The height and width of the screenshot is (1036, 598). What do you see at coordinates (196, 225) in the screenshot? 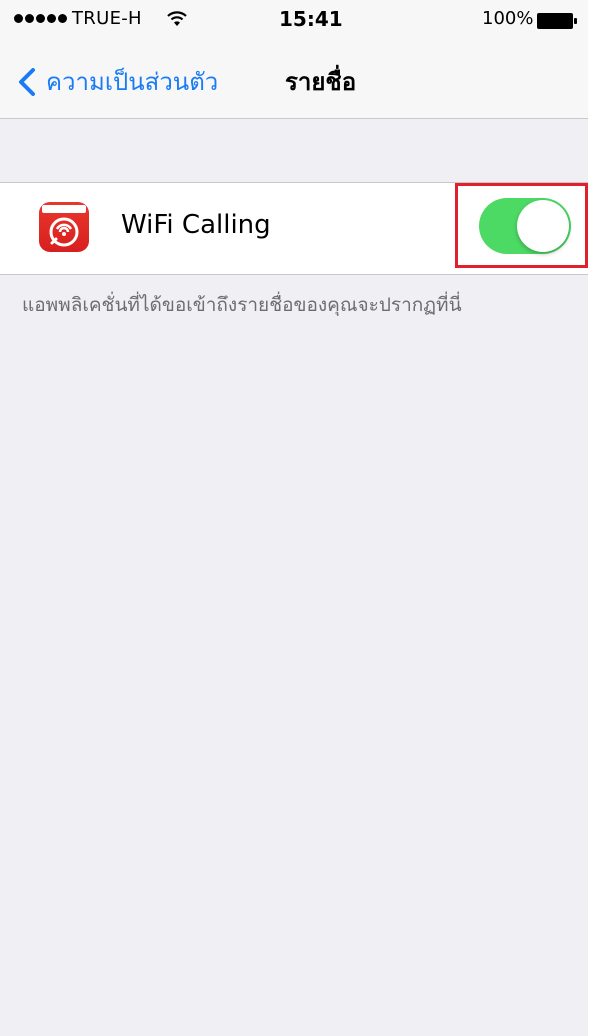
I see `list-item-label: WiFi Calling` at bounding box center [196, 225].